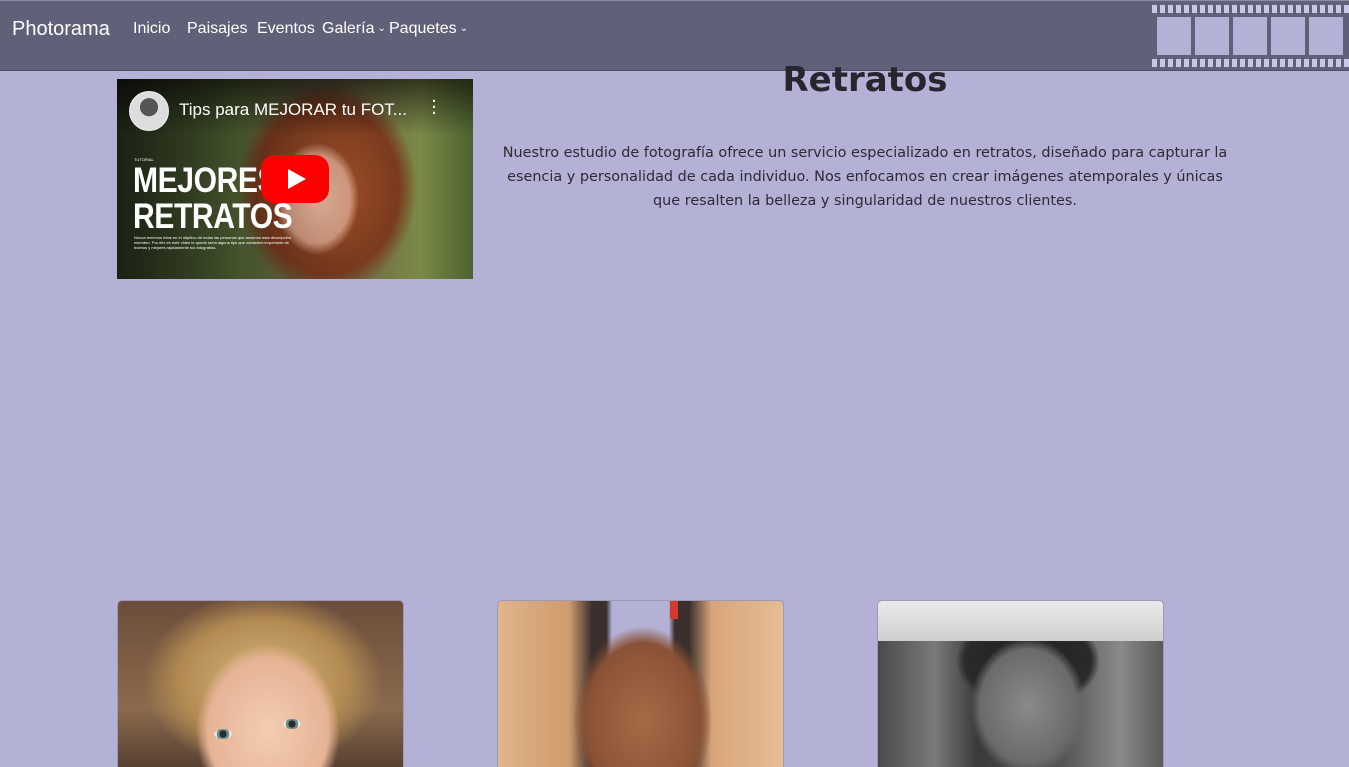  What do you see at coordinates (423, 28) in the screenshot?
I see `nav-paquetes-label: Paquetes` at bounding box center [423, 28].